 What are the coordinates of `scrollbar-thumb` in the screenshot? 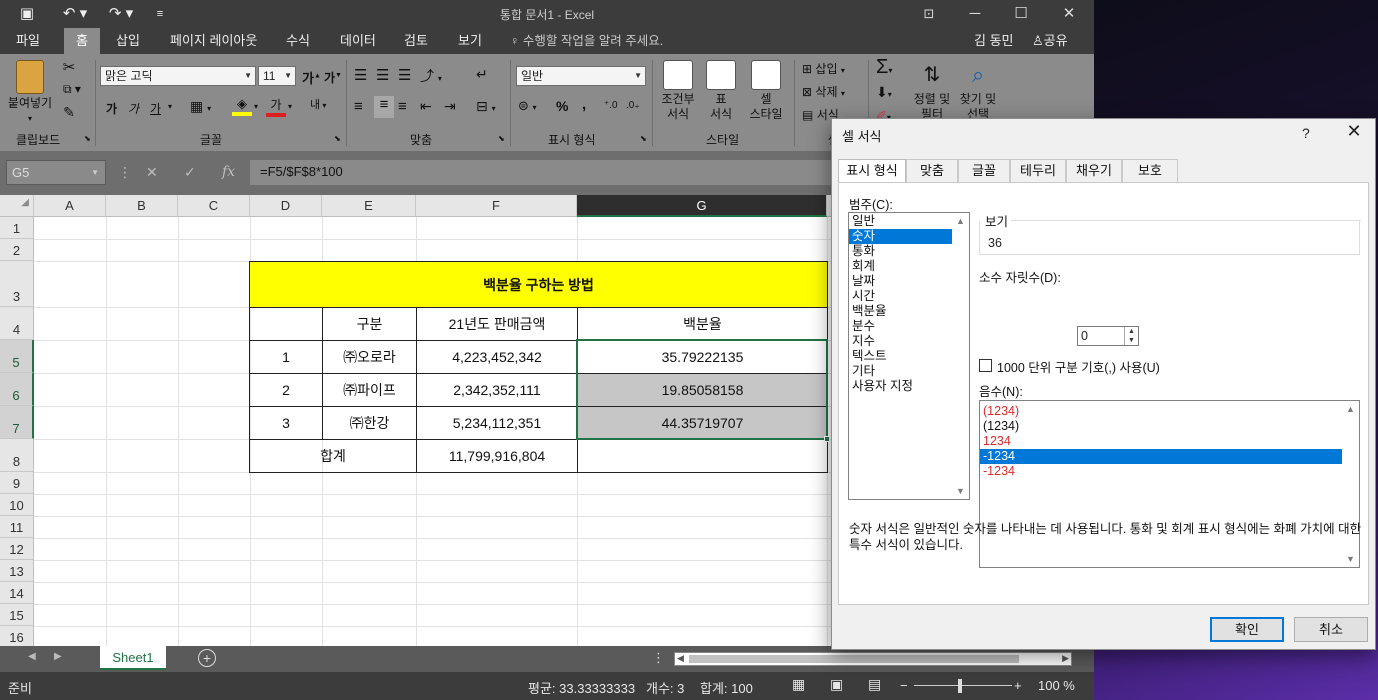 It's located at (854, 659).